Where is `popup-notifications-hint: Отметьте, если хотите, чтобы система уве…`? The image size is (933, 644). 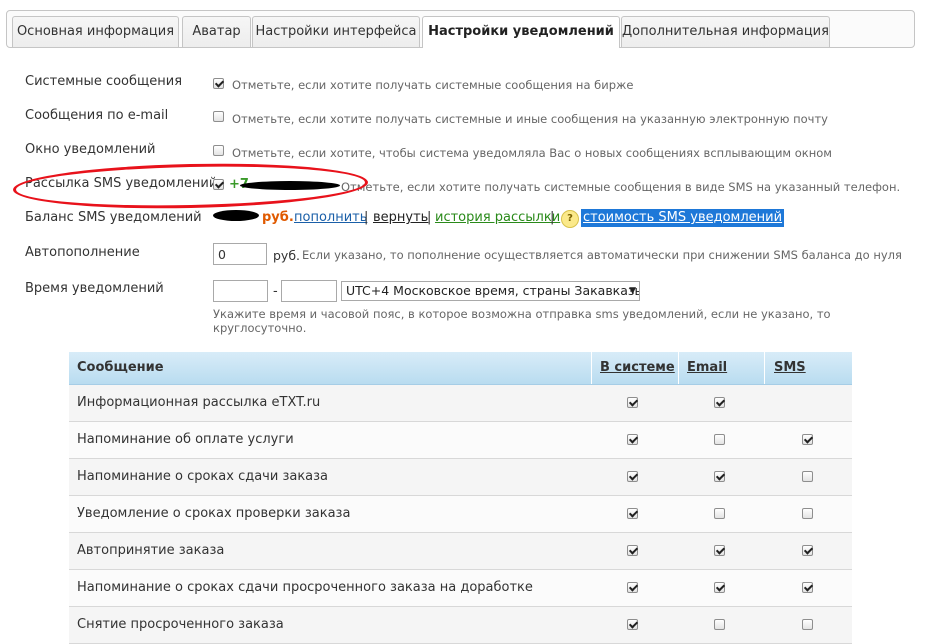 popup-notifications-hint: Отметьте, если хотите, чтобы система уве… is located at coordinates (532, 153).